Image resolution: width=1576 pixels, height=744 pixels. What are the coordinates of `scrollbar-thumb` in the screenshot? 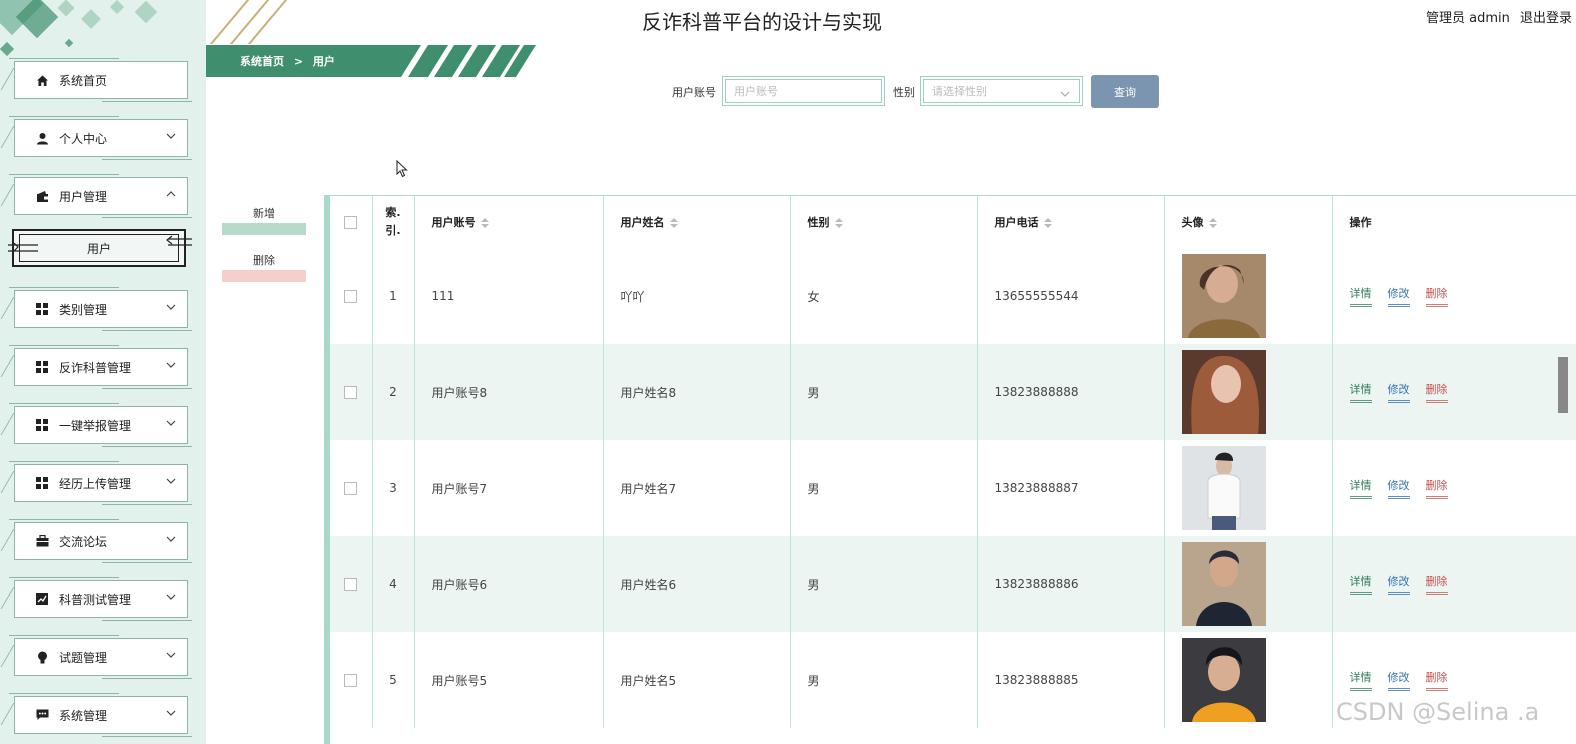 It's located at (1563, 385).